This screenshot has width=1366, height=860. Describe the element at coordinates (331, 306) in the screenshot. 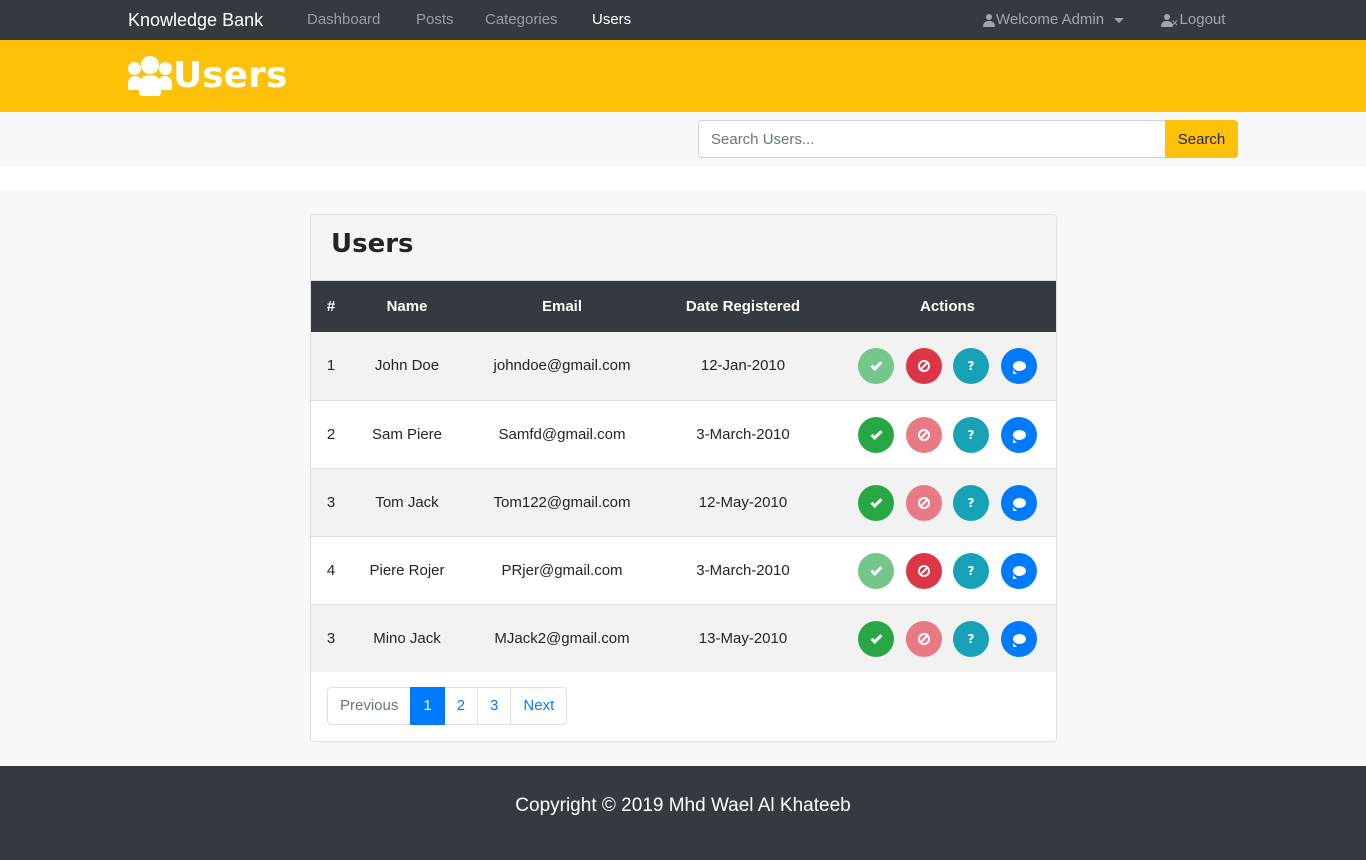

I see `column-header-number: #` at that location.